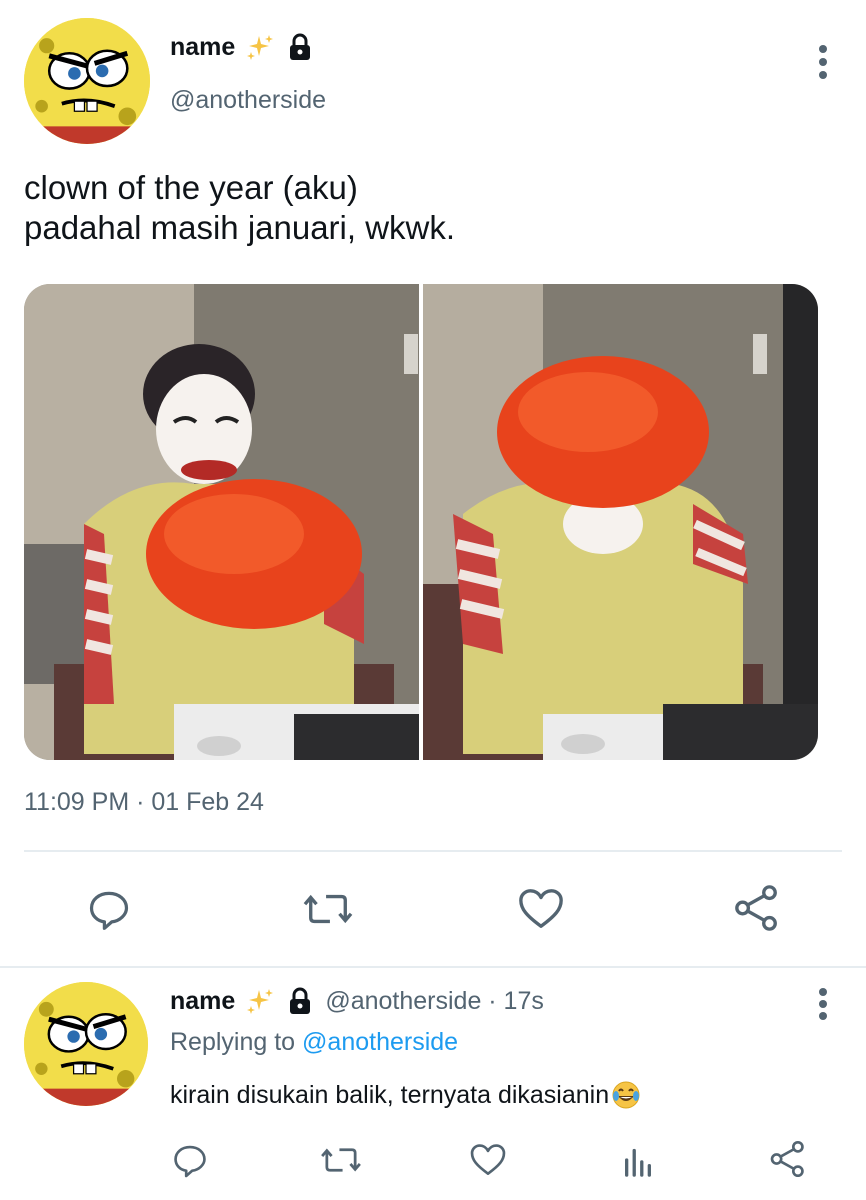 This screenshot has width=866, height=1200. I want to click on tweet-text-line: padahal masih januari, wkwk., so click(240, 227).